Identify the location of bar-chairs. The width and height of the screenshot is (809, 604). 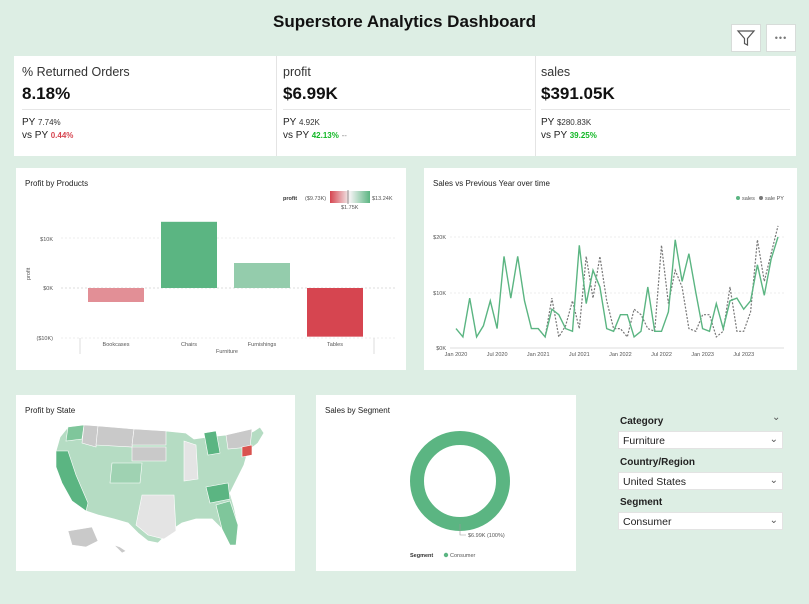
(189, 254).